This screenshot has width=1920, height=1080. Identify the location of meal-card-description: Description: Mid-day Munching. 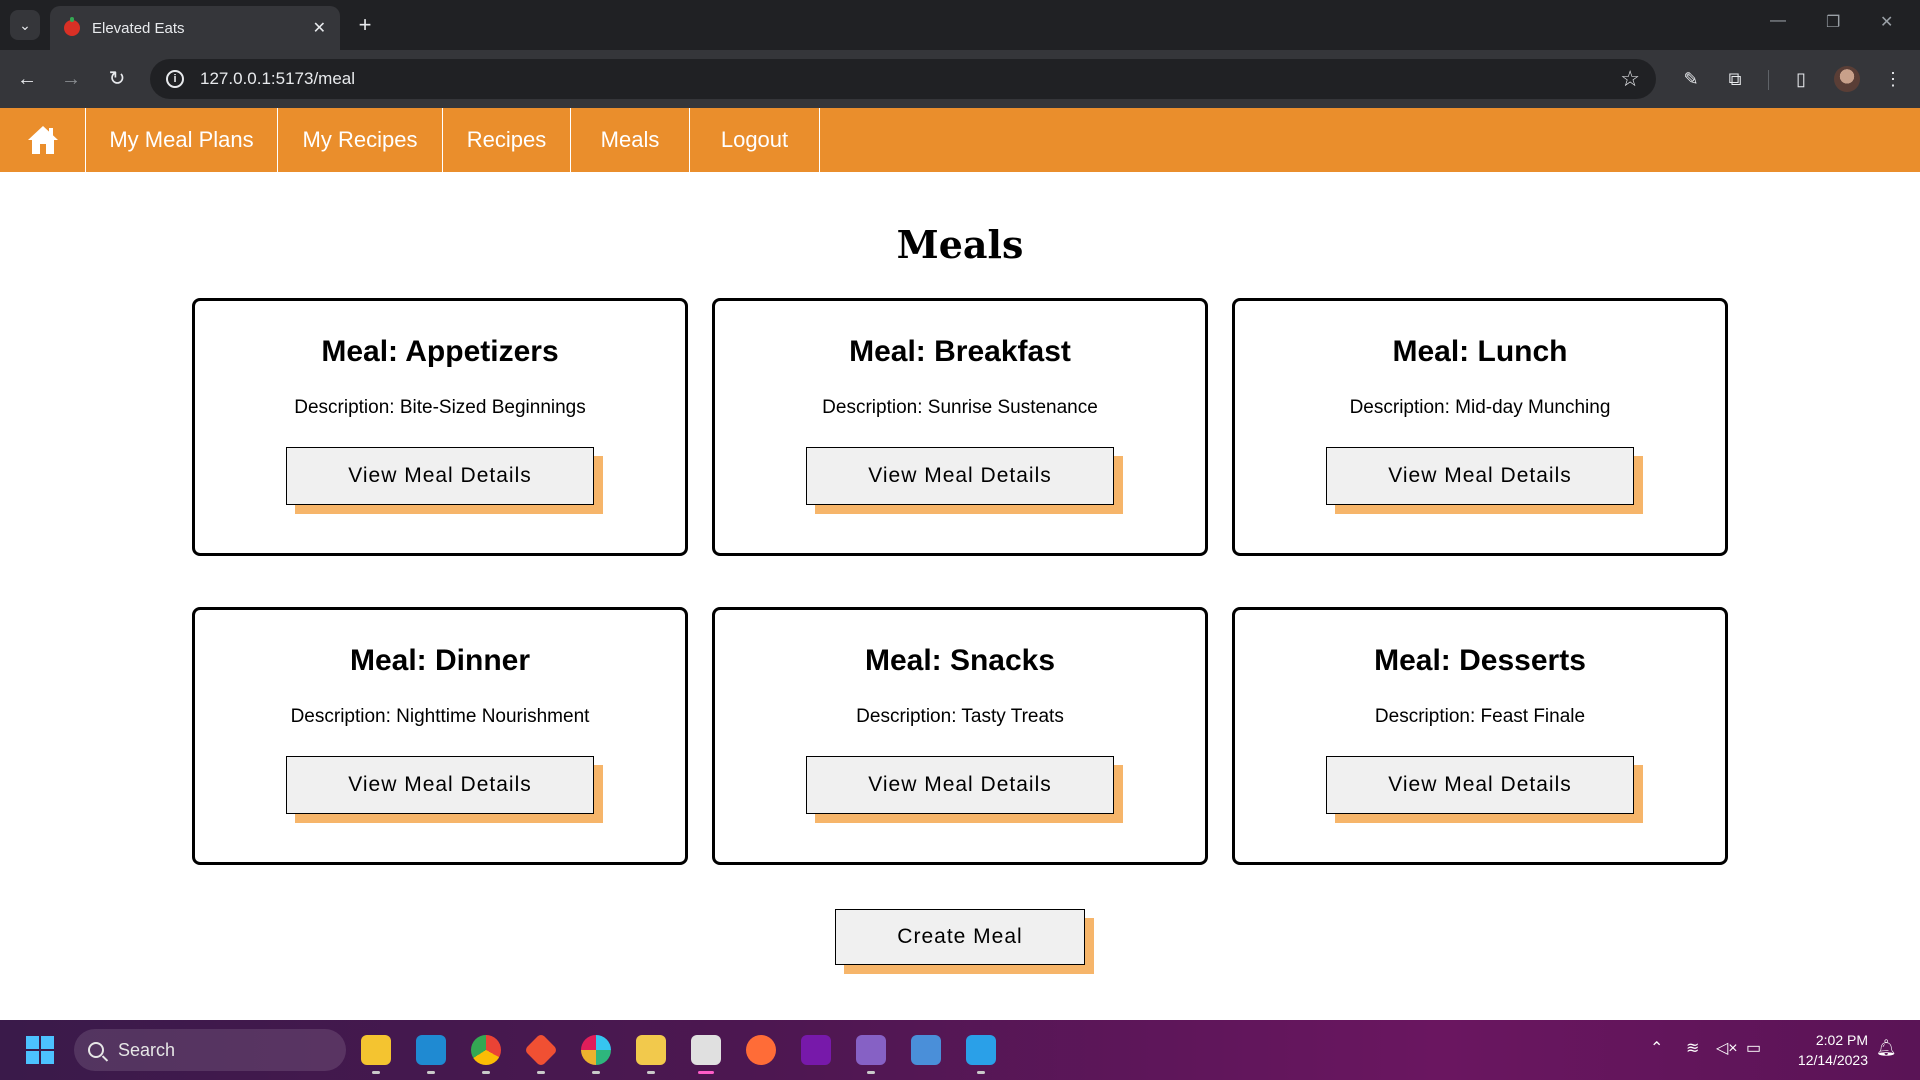
(1480, 407).